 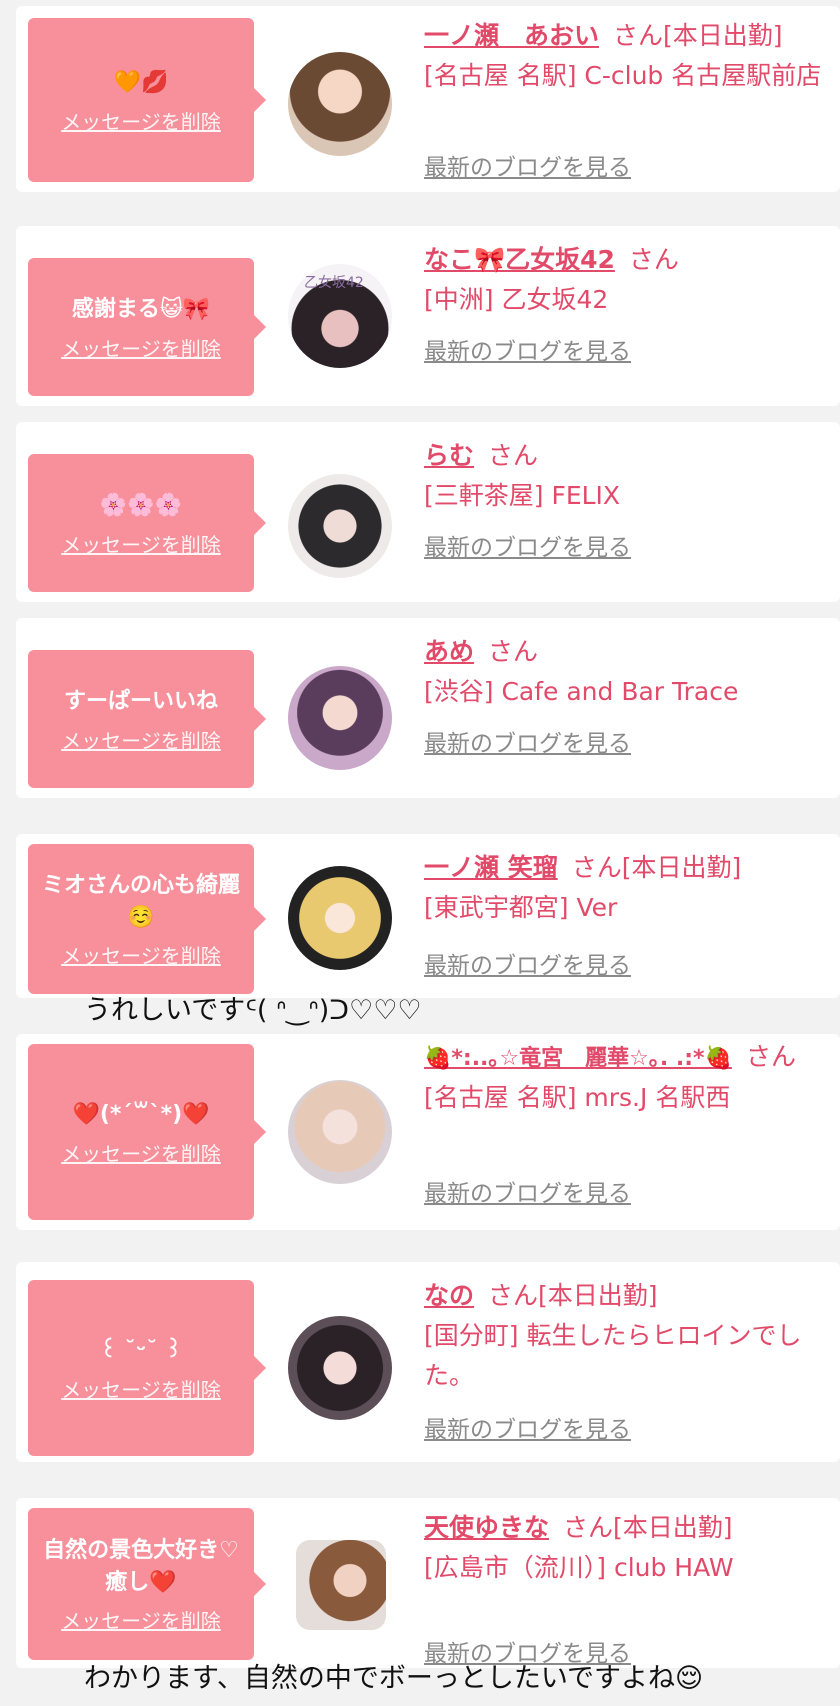 I want to click on girl-name-link: 🍓*:..｡☆竜宮 麗華☆｡. .:*🍓, so click(x=578, y=1058).